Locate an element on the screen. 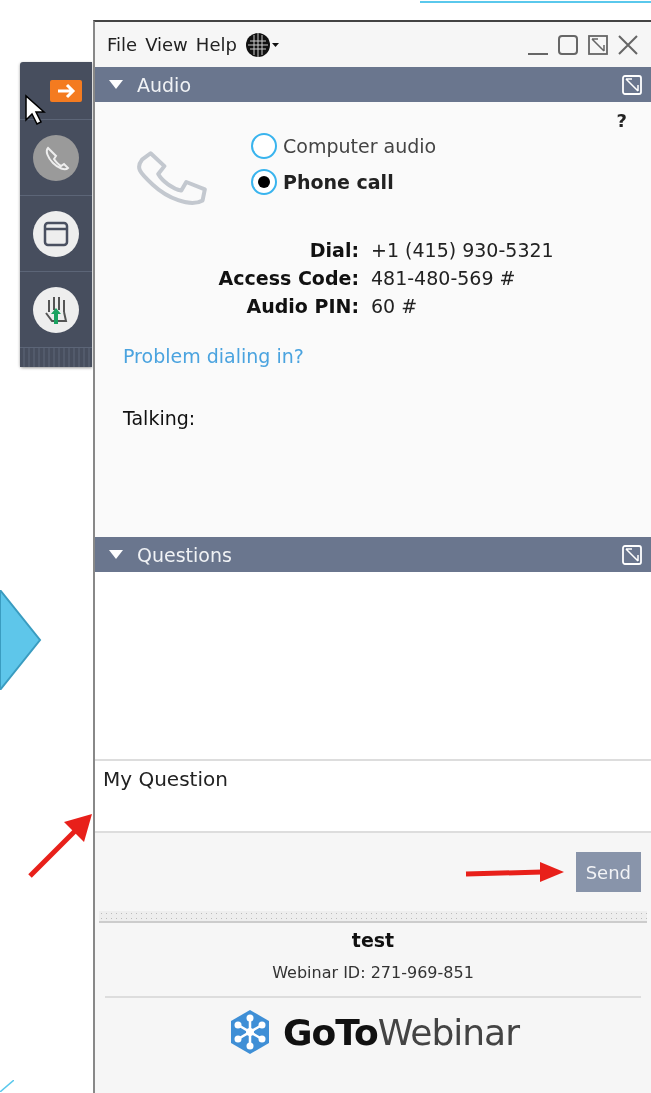 The image size is (651, 1093). question-input: My Question is located at coordinates (373, 797).